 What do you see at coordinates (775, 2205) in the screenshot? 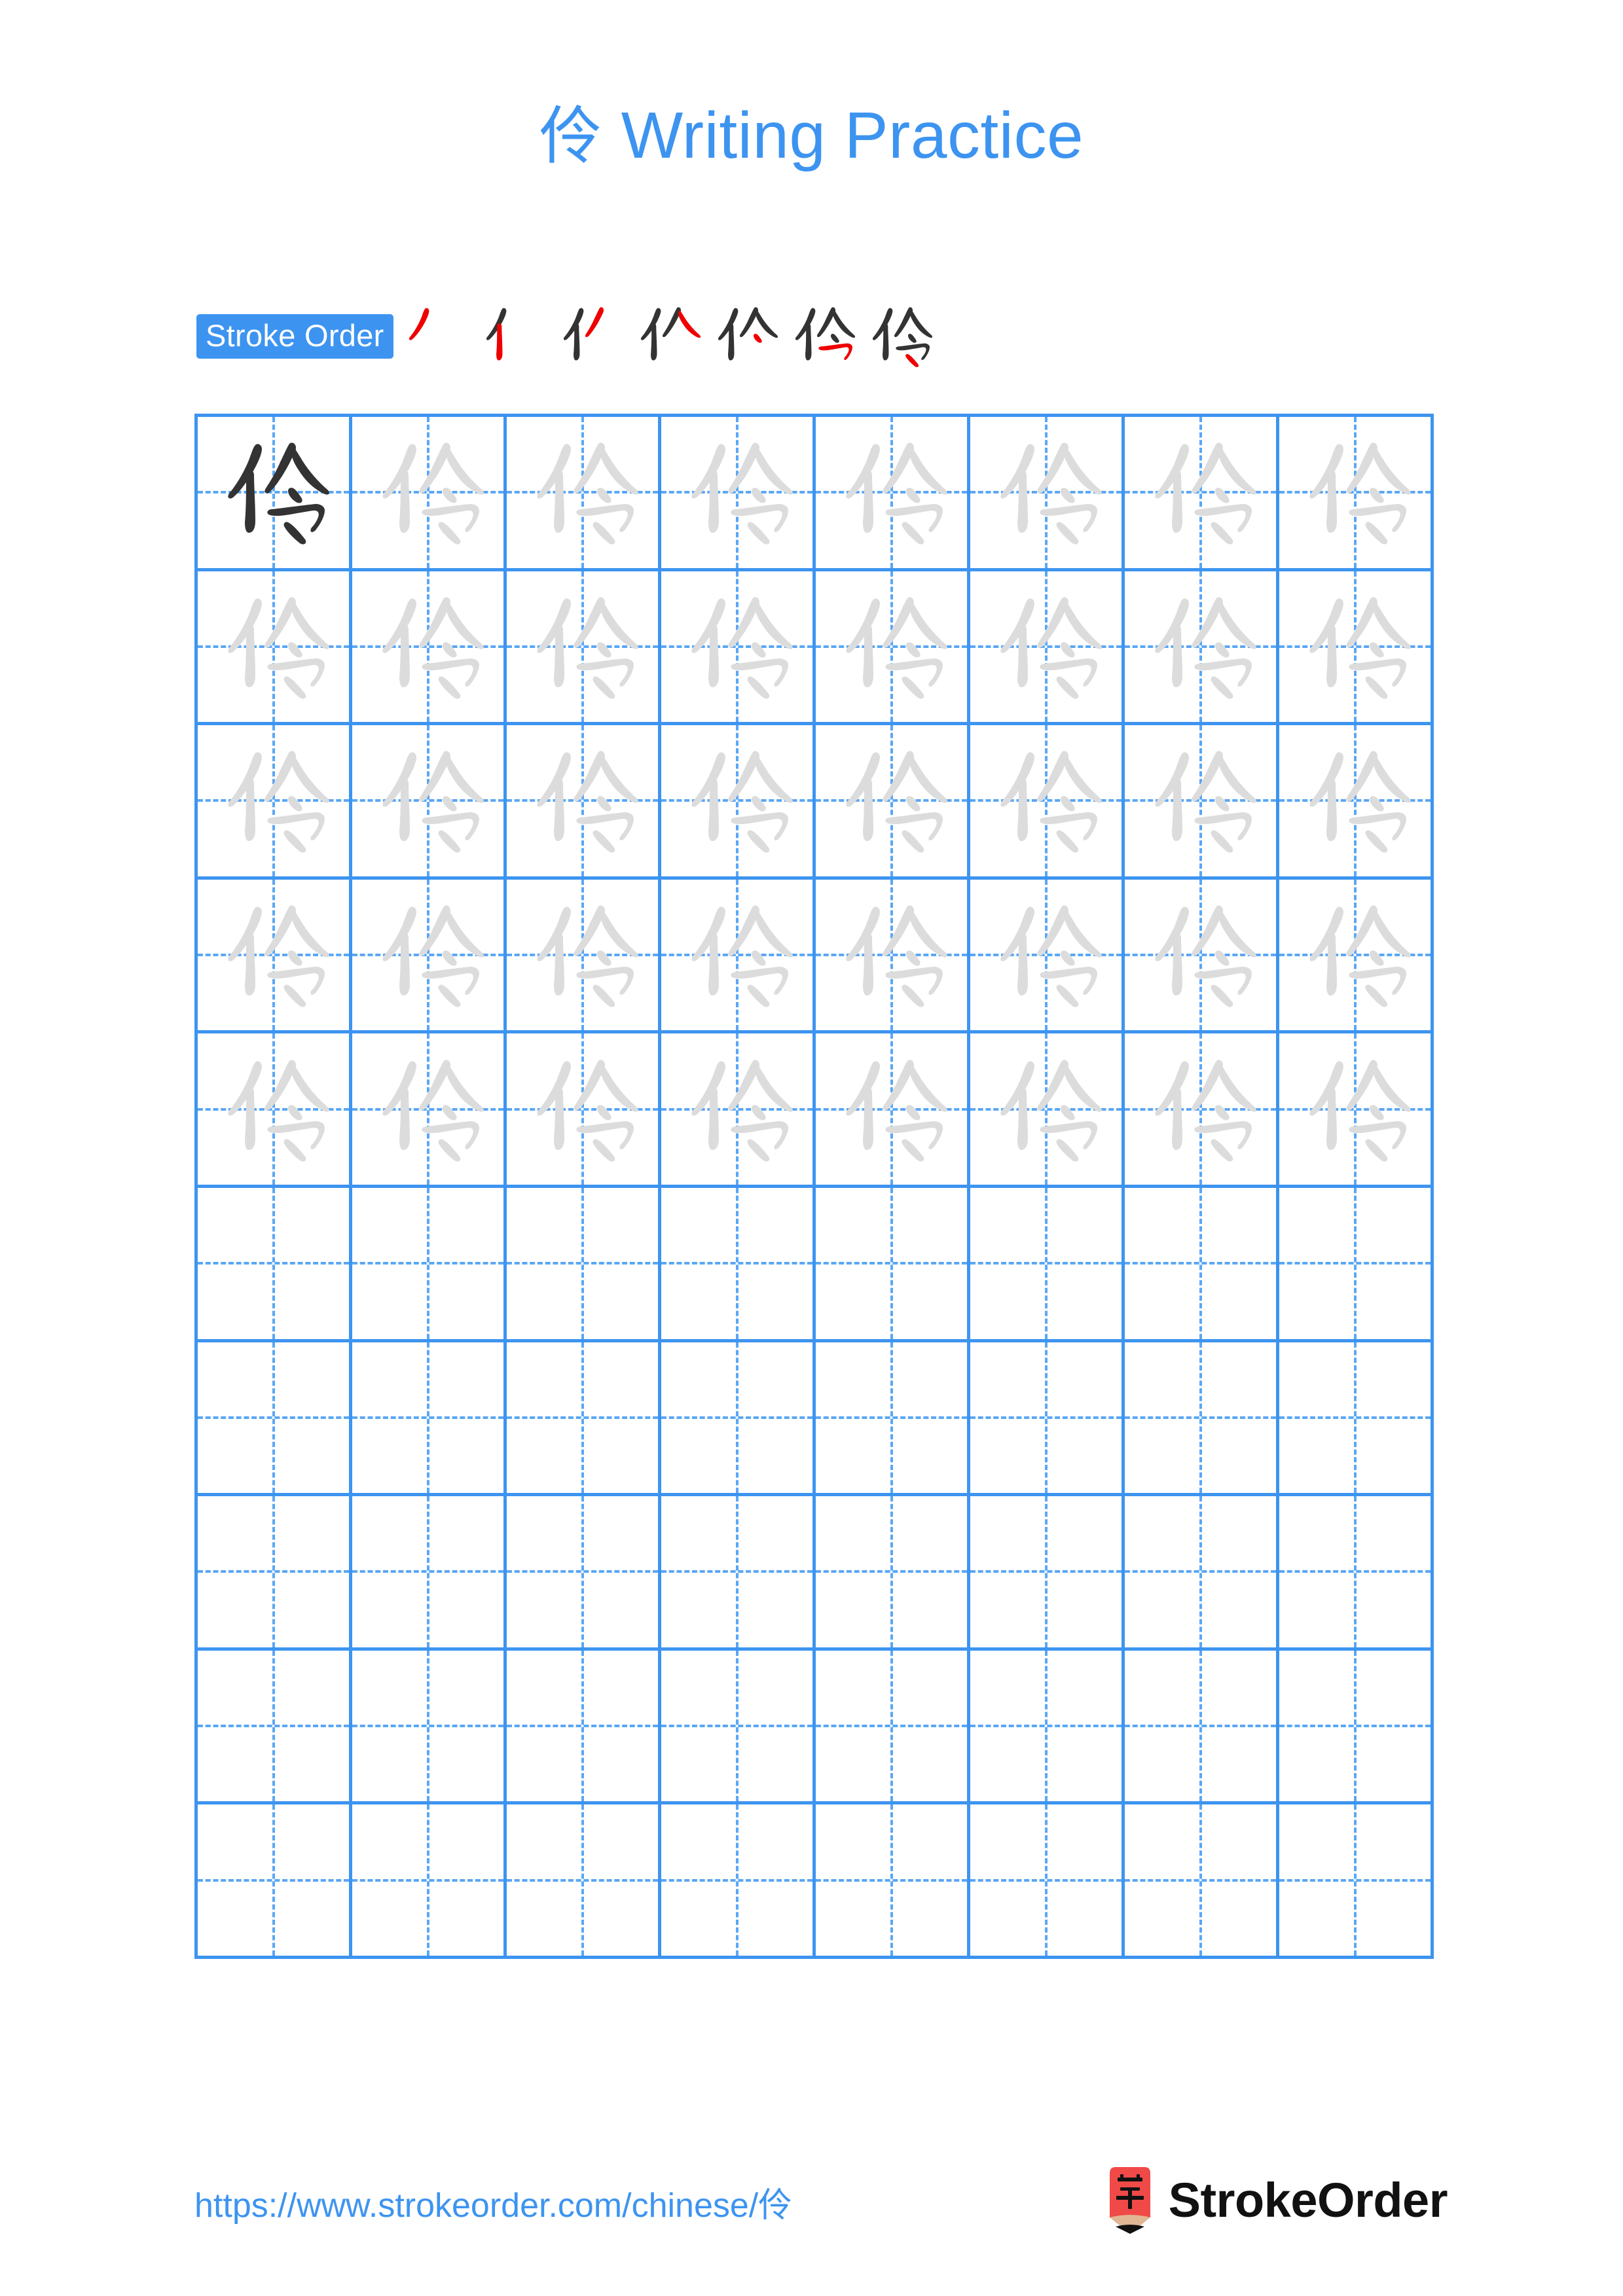
I see `footer-url-character: 伶` at bounding box center [775, 2205].